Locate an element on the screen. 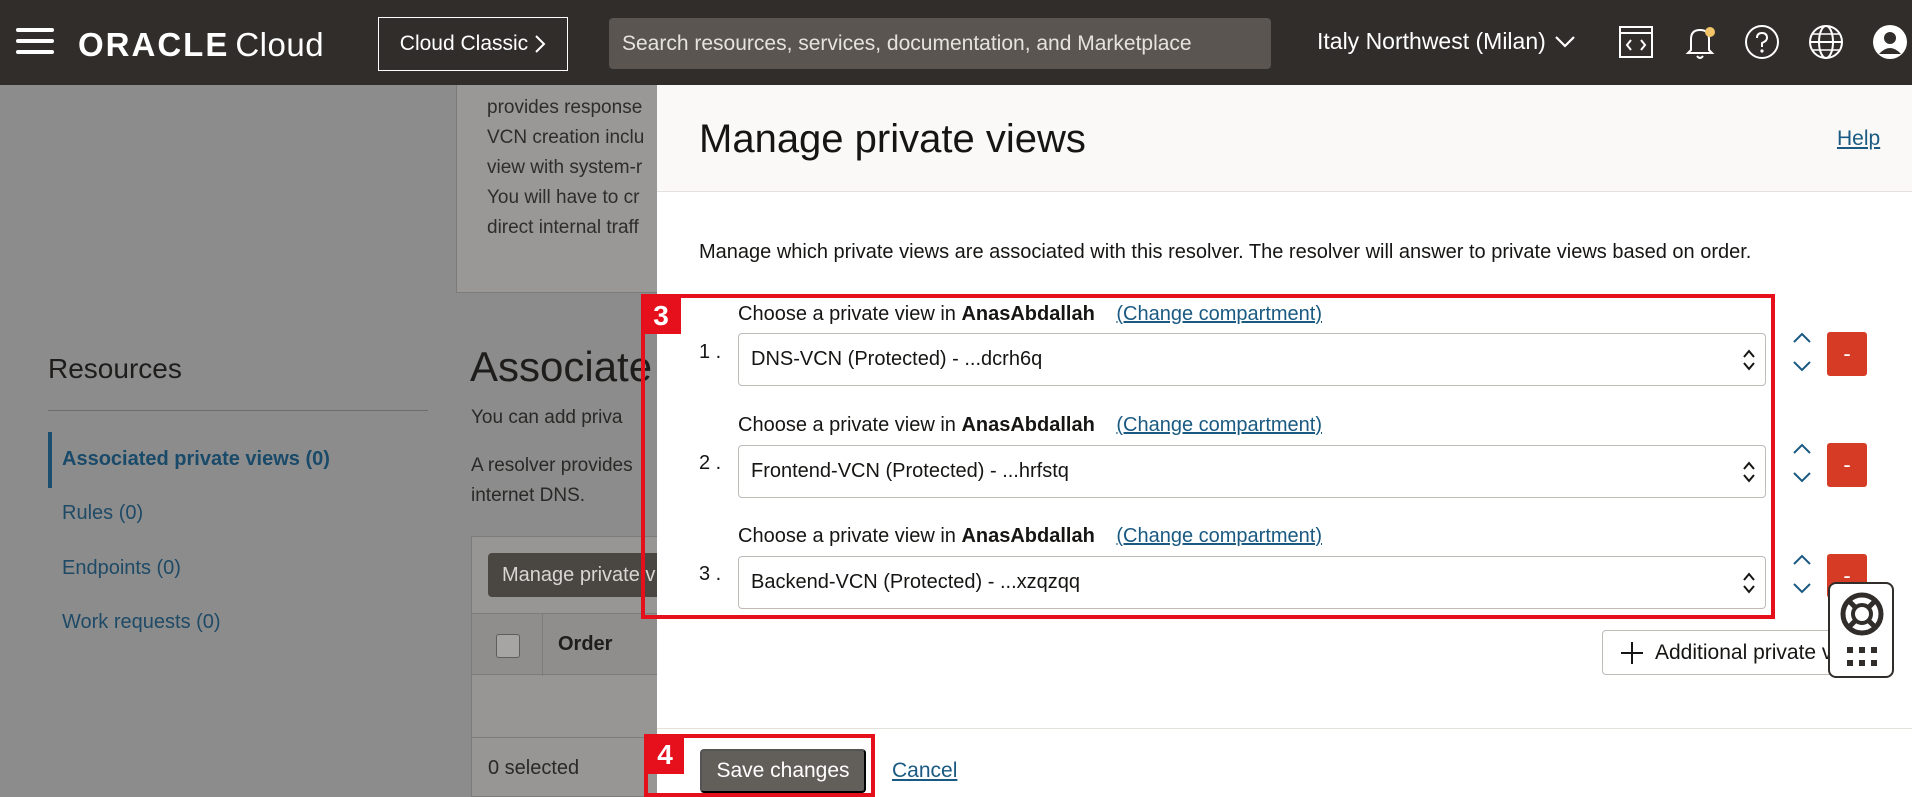  info-line: You will have to cr is located at coordinates (563, 197).